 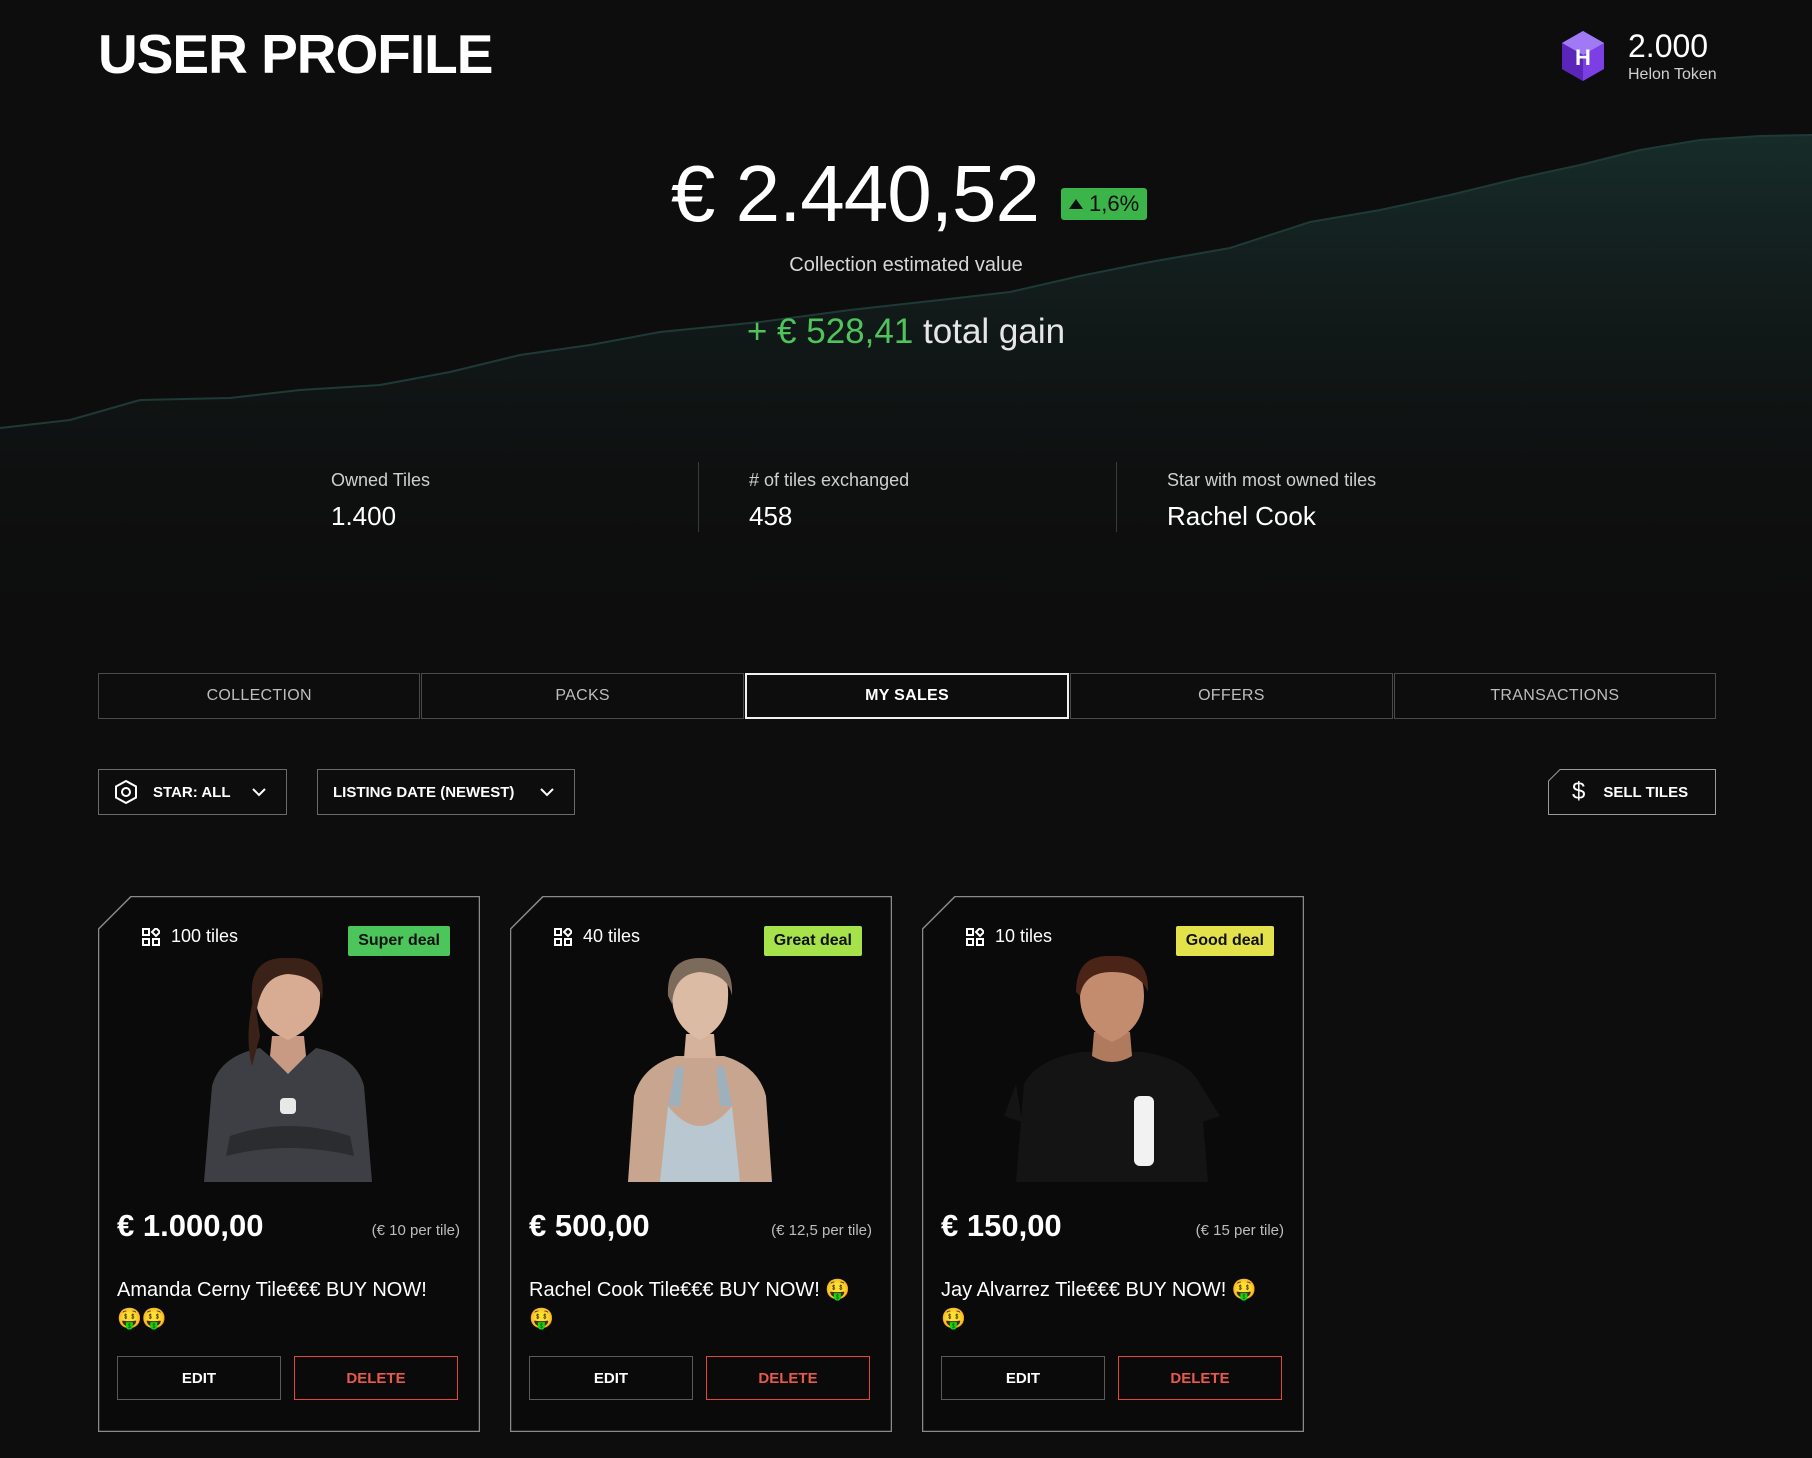 I want to click on deal-badge: Super deal, so click(x=399, y=941).